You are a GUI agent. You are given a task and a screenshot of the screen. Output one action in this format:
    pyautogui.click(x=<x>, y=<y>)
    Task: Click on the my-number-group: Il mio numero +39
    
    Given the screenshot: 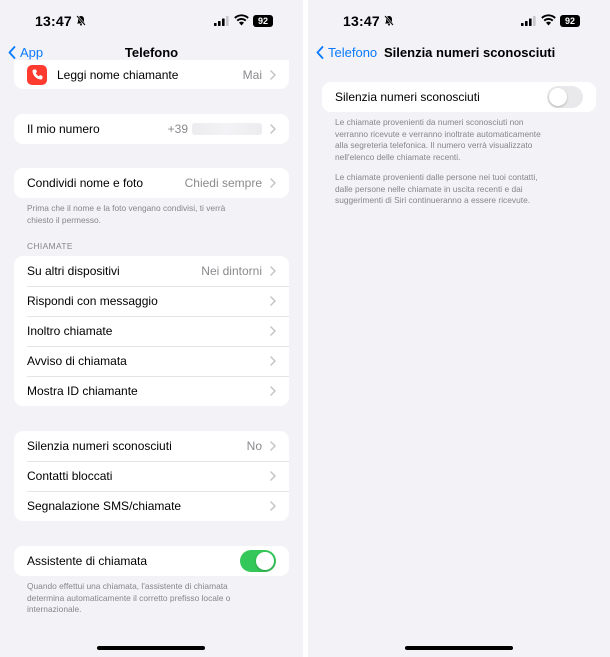 What is the action you would take?
    pyautogui.click(x=151, y=129)
    